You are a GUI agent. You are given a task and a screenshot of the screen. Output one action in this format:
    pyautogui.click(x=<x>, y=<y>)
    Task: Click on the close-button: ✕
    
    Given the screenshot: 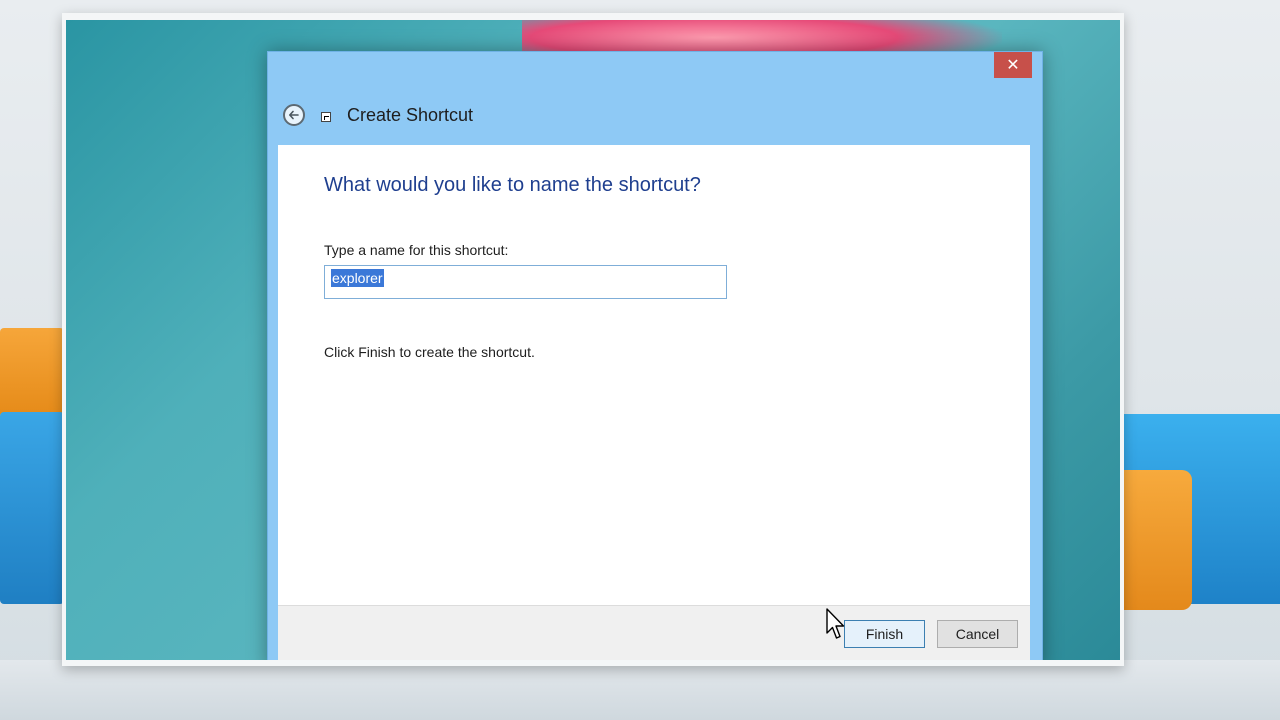 What is the action you would take?
    pyautogui.click(x=1013, y=65)
    